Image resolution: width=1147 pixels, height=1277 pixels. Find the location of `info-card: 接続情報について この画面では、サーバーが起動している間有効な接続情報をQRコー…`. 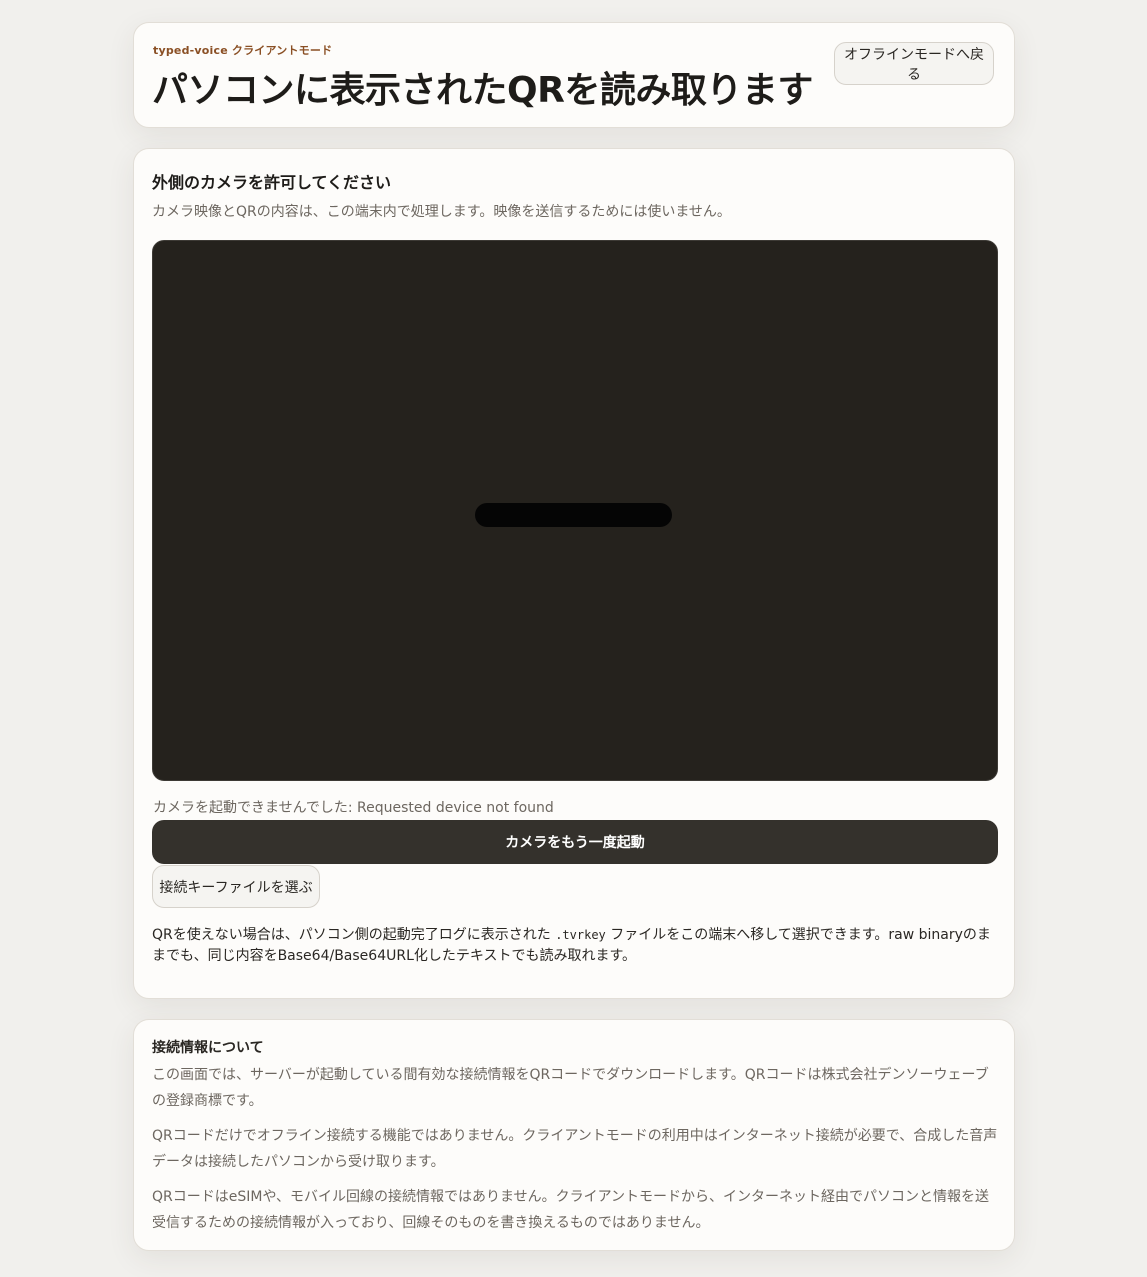

info-card: 接続情報について この画面では、サーバーが起動している間有効な接続情報をQRコー… is located at coordinates (574, 1135).